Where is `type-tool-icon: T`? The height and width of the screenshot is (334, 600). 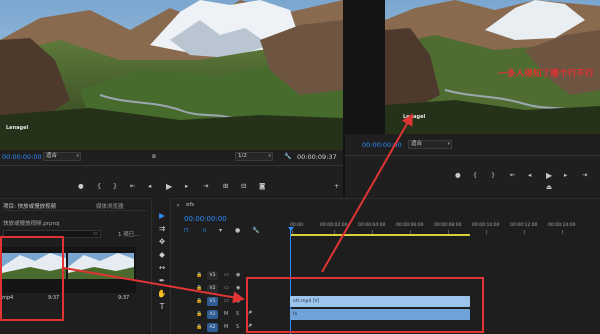 type-tool-icon: T is located at coordinates (162, 306).